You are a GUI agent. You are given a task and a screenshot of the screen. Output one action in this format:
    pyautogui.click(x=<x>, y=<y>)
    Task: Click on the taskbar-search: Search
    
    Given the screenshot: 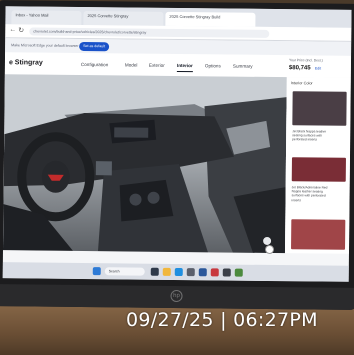 What is the action you would take?
    pyautogui.click(x=124, y=271)
    